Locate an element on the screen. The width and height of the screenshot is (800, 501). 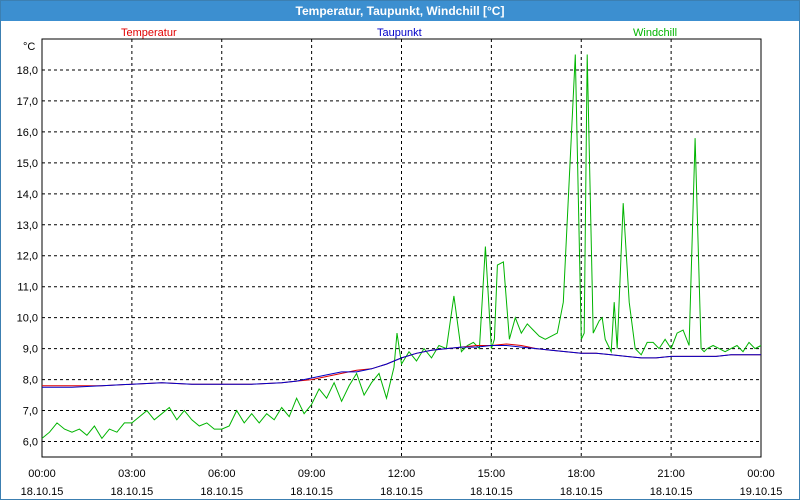
x-tick-time: 12:00 is located at coordinates (402, 474).